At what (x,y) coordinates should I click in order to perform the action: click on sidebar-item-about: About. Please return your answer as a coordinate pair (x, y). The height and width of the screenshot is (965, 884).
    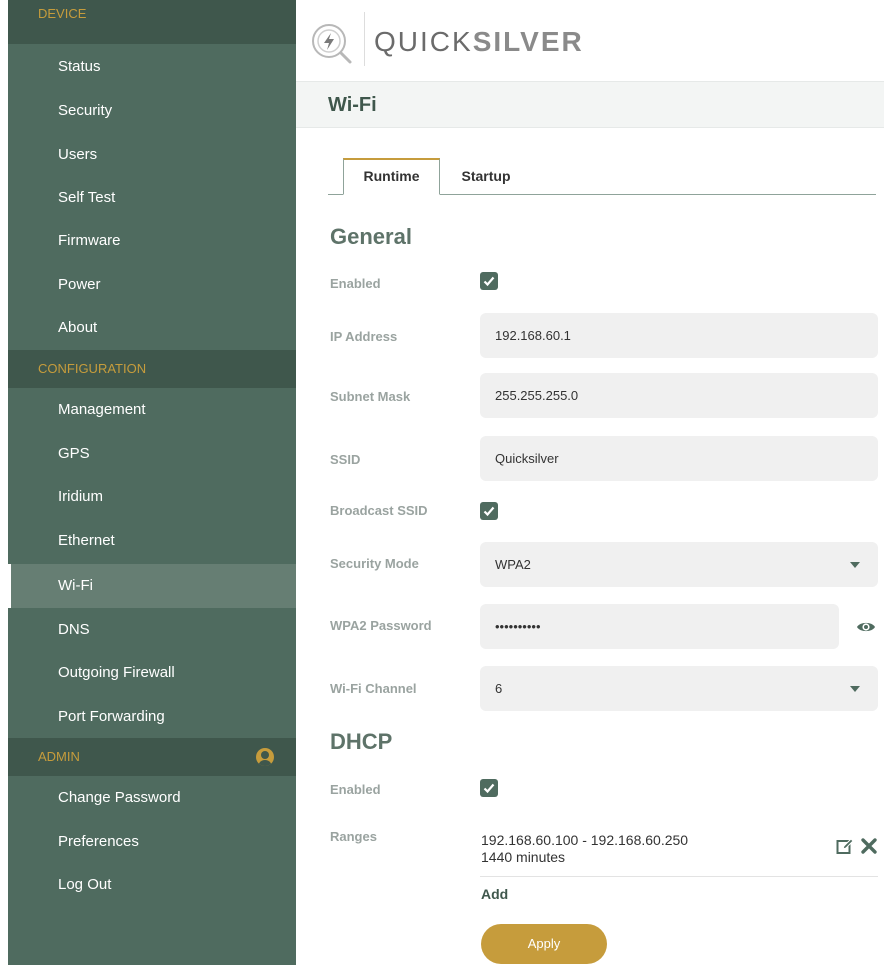
    Looking at the image, I should click on (152, 328).